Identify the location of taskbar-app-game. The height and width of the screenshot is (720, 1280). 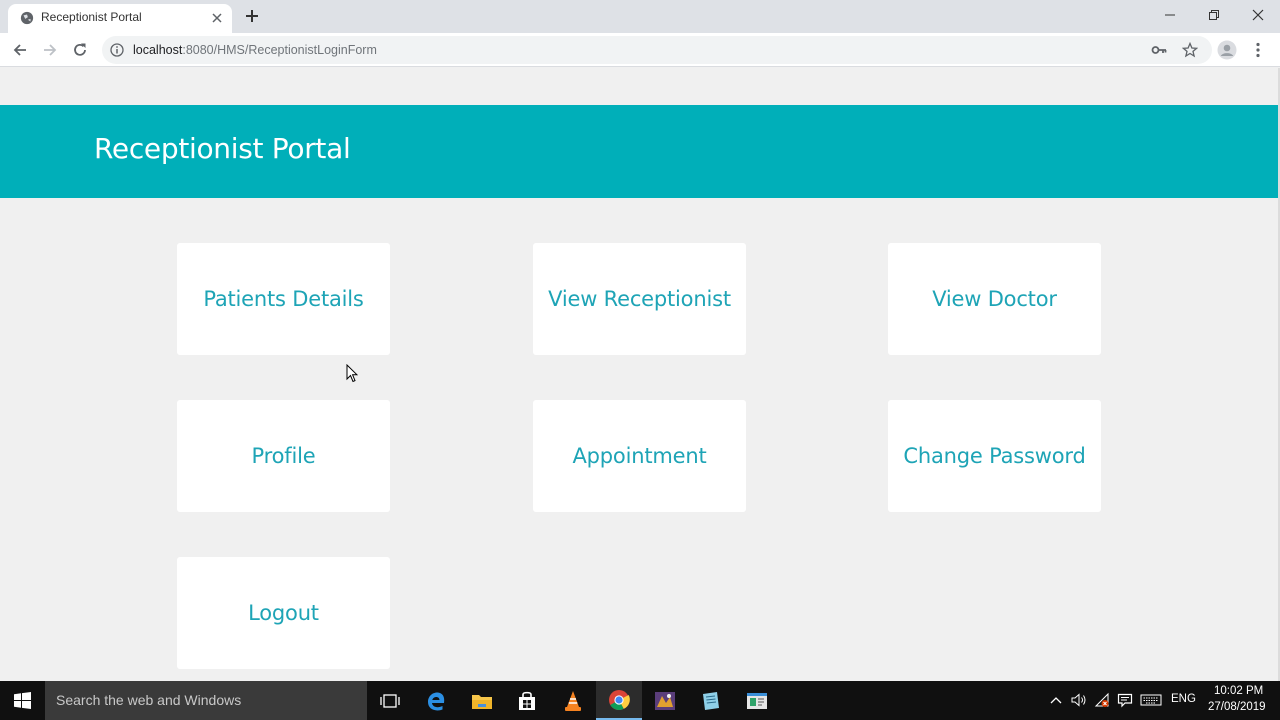
(665, 700).